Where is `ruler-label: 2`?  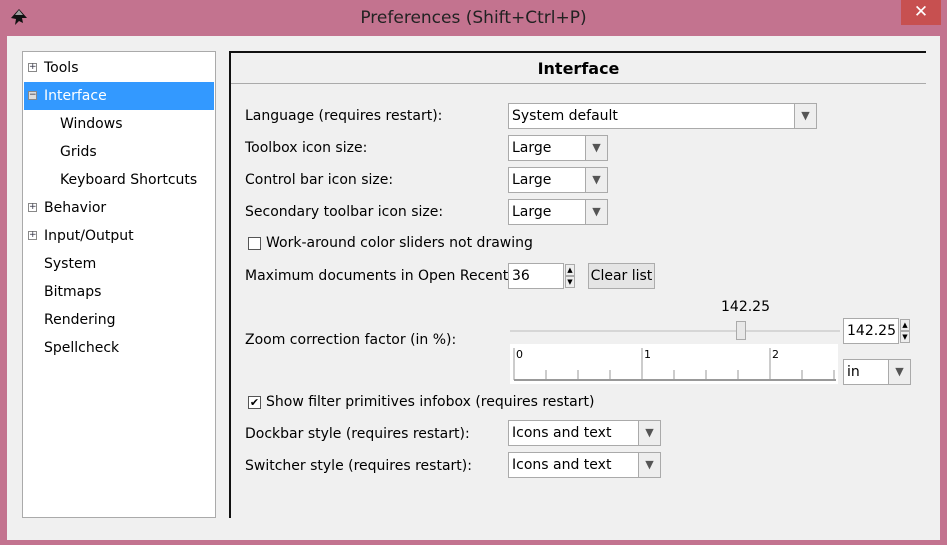 ruler-label: 2 is located at coordinates (775, 354).